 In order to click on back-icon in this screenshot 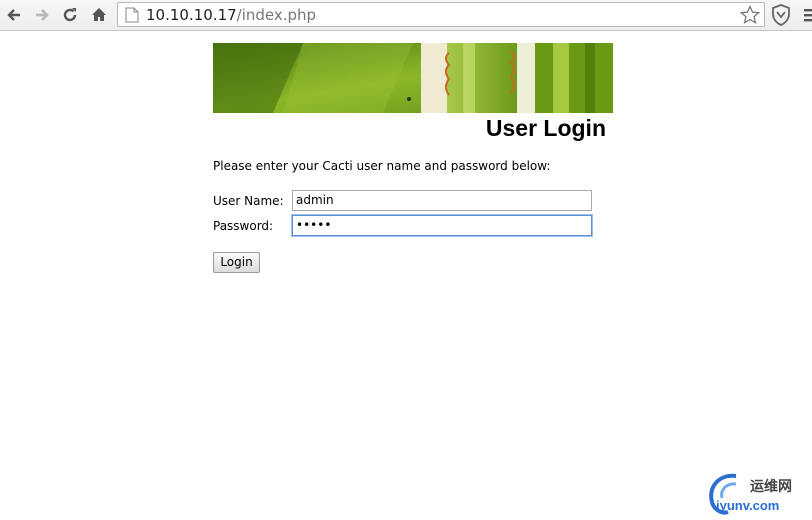, I will do `click(13, 15)`.